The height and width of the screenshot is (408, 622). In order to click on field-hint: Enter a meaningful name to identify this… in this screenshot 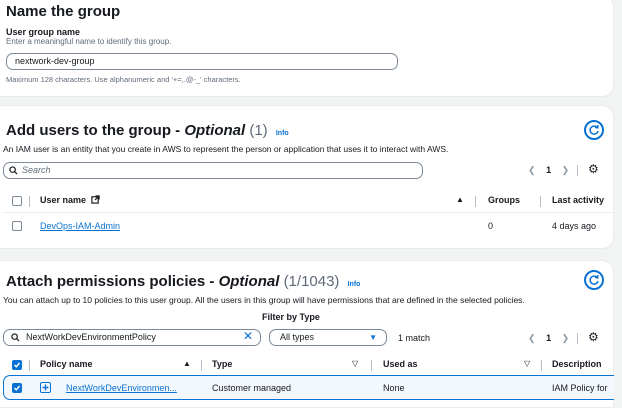, I will do `click(89, 41)`.